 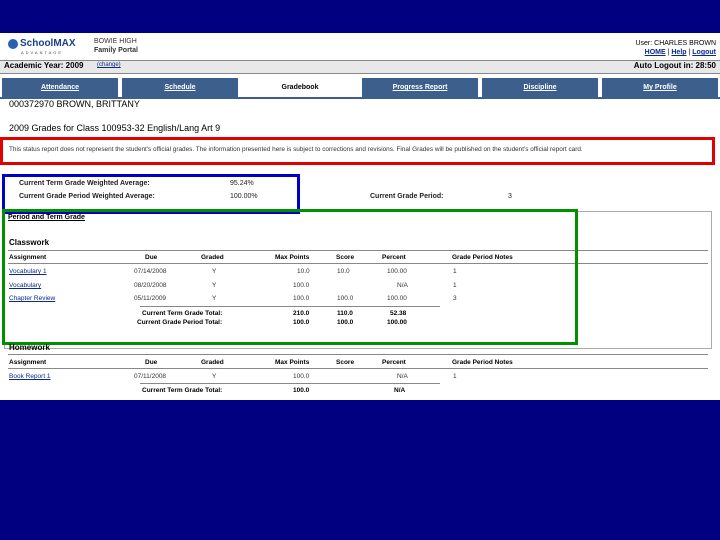 I want to click on user-box: User: CHARLES BROWN HOME | Help | Logout, so click(x=675, y=48).